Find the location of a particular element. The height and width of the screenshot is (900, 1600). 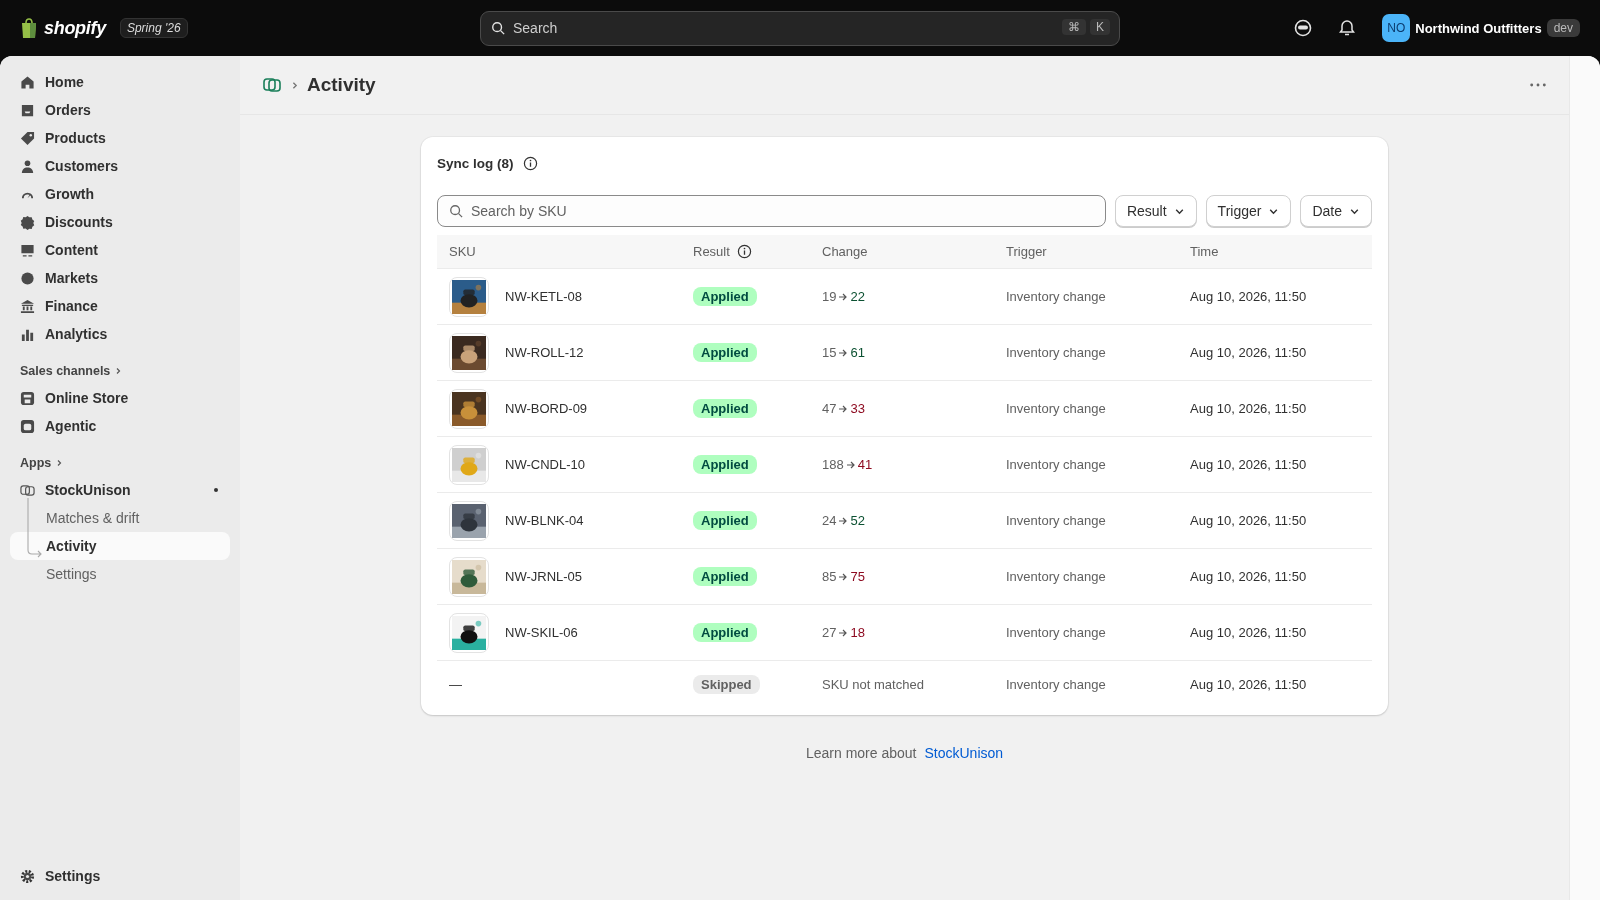

old-quantity: 15 is located at coordinates (829, 352).